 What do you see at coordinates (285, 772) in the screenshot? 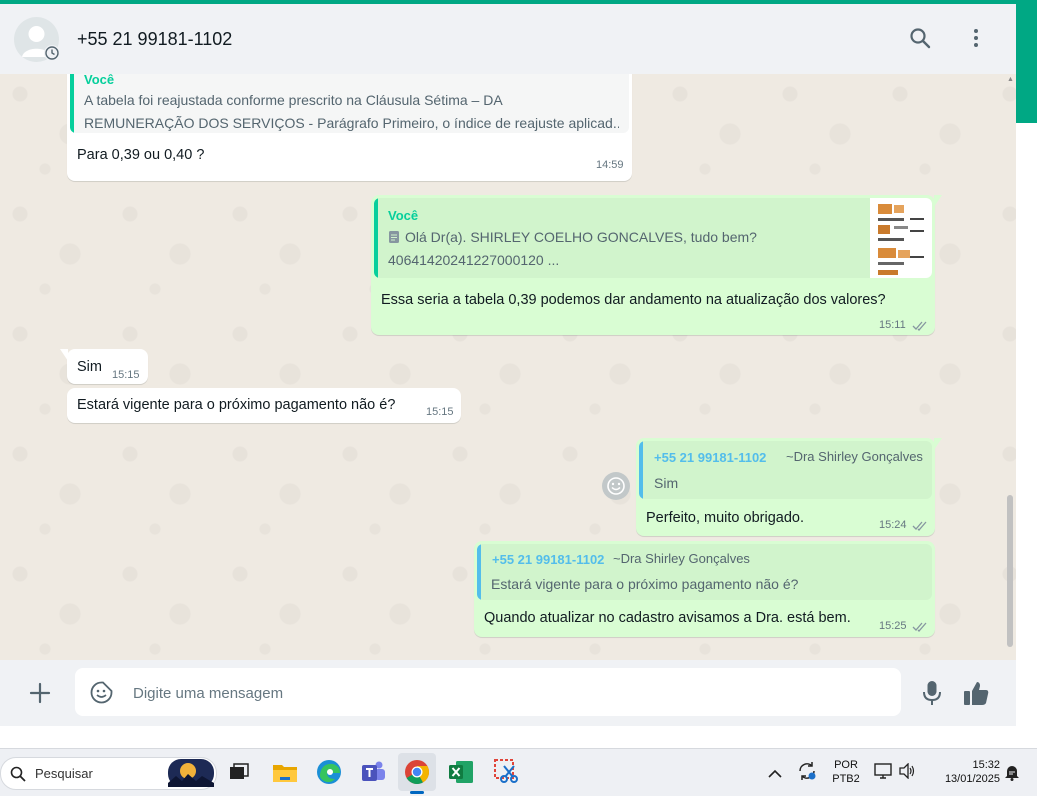
I see `file-explorer-icon` at bounding box center [285, 772].